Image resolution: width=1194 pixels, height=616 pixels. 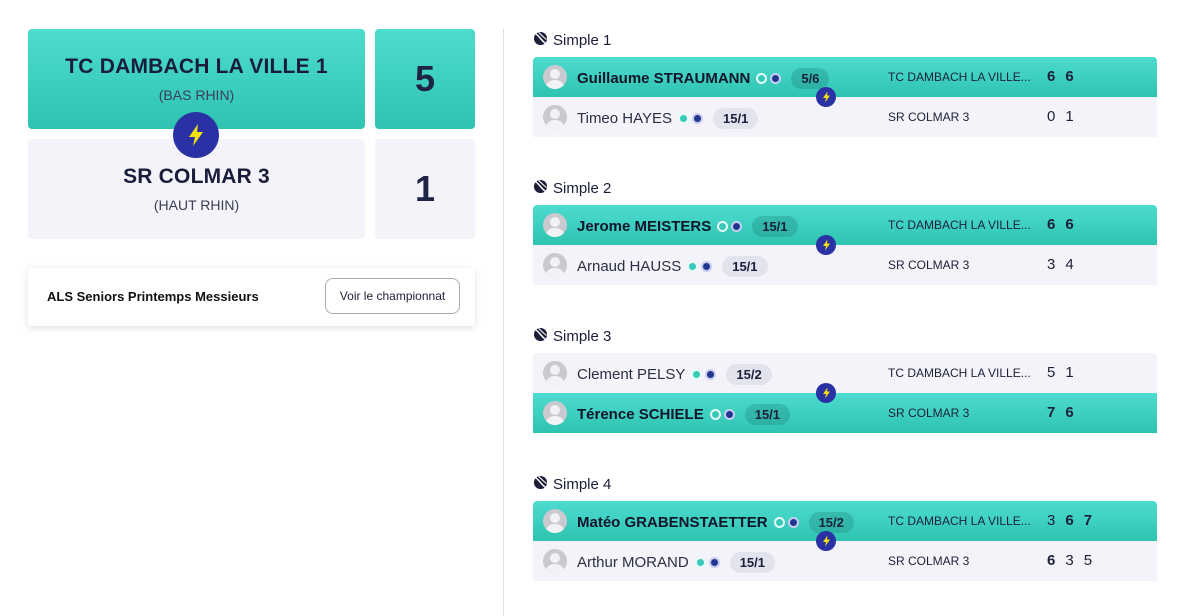 I want to click on player-name: Timeo HAYES, so click(x=624, y=118).